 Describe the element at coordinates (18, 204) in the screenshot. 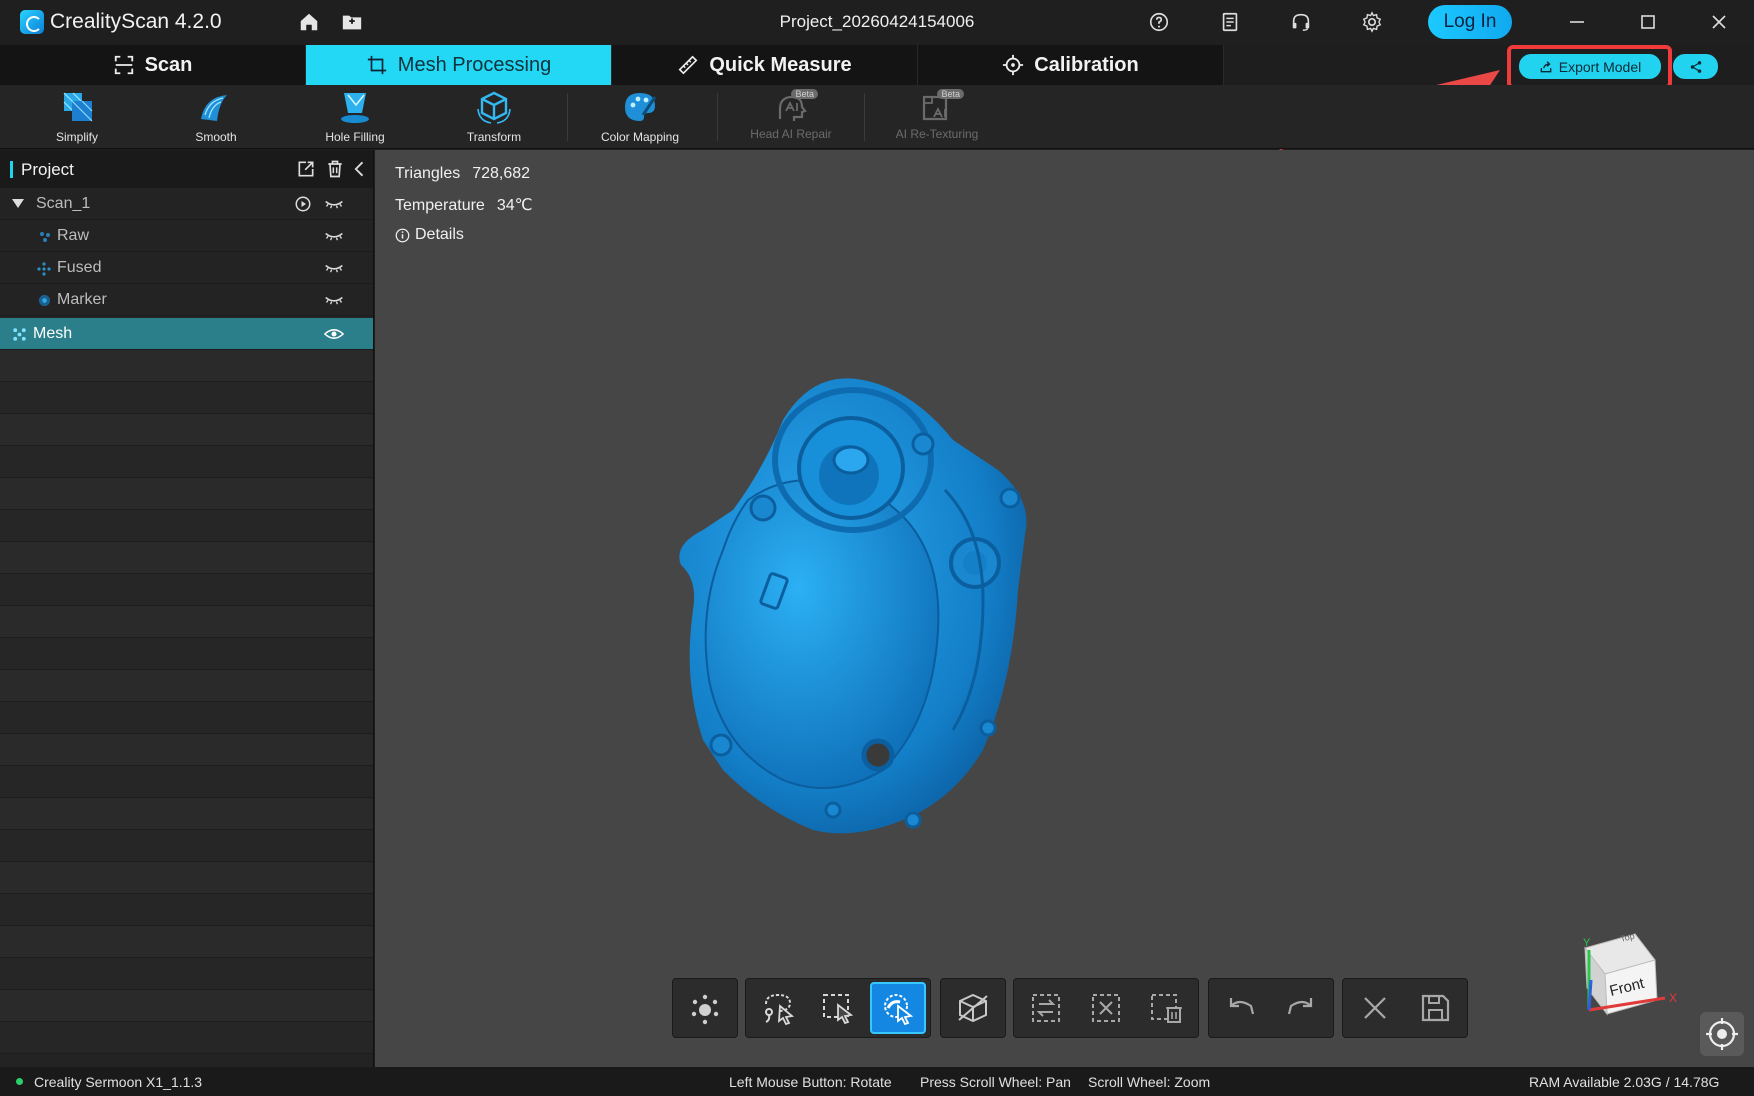

I see `caret-down-icon` at that location.